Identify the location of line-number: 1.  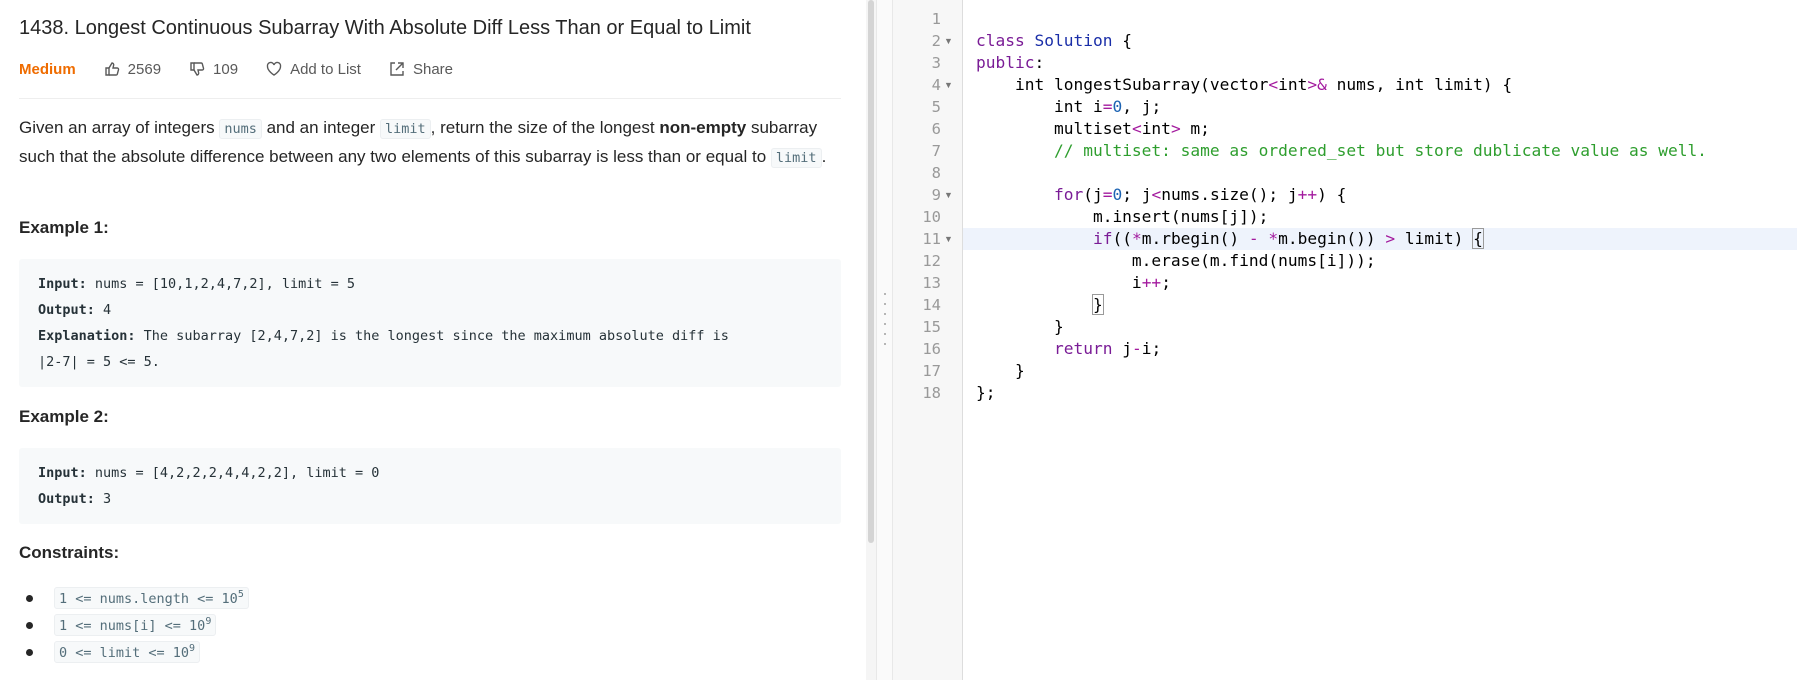
(936, 19).